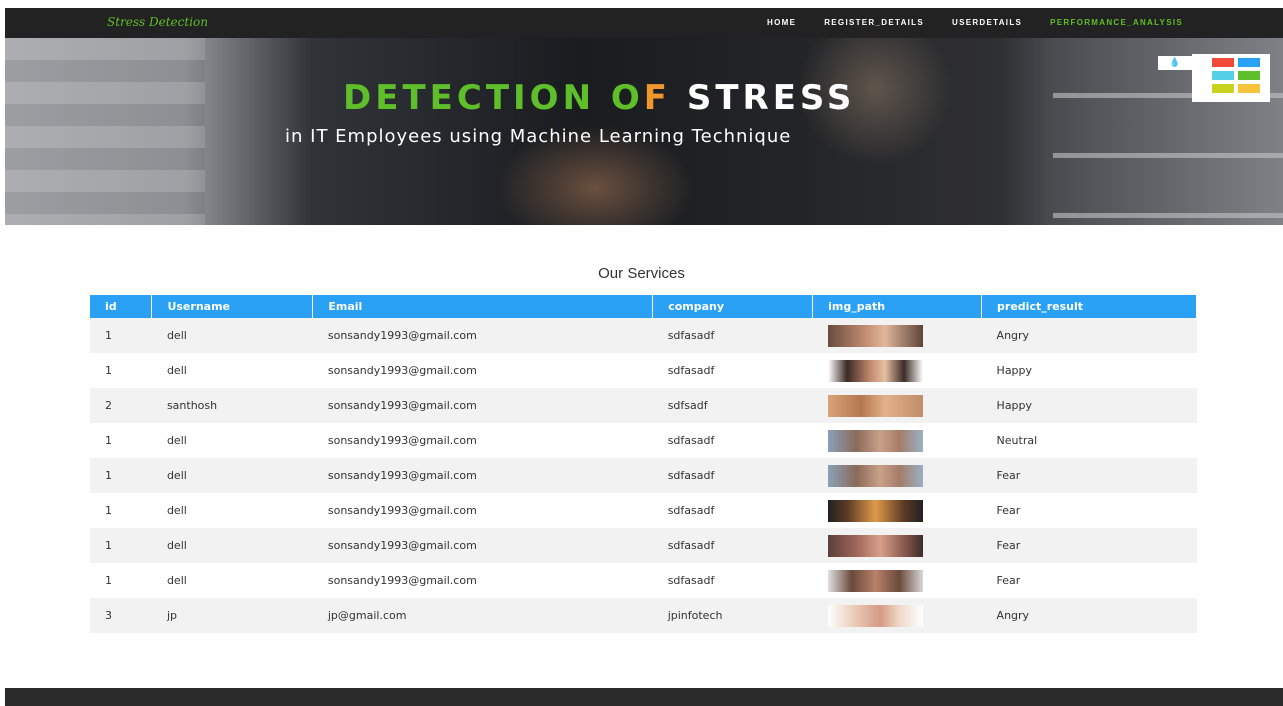 The image size is (1283, 706). Describe the element at coordinates (1223, 88) in the screenshot. I see `swatch-lime` at that location.